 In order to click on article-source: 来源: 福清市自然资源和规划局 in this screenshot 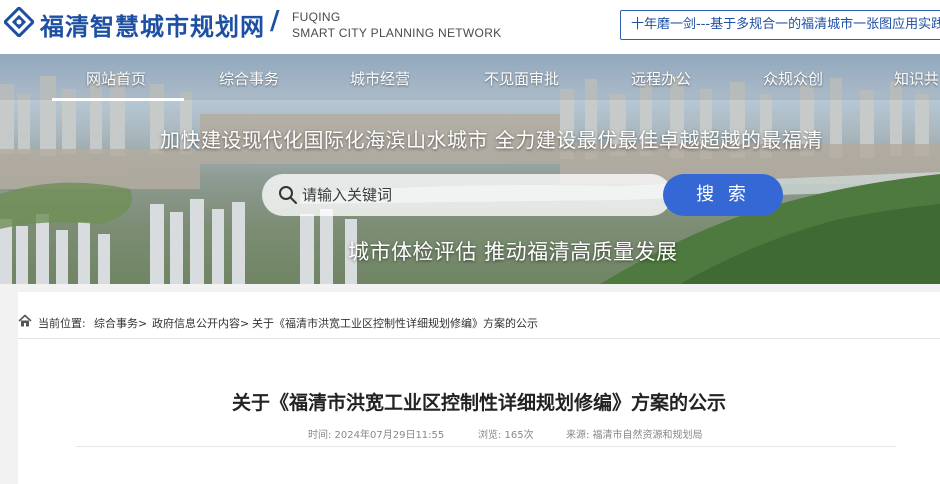, I will do `click(634, 435)`.